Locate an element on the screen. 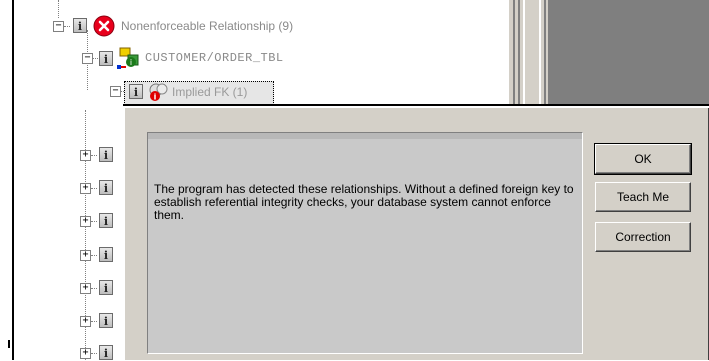 This screenshot has height=361, width=709. message-panel-header is located at coordinates (365, 136).